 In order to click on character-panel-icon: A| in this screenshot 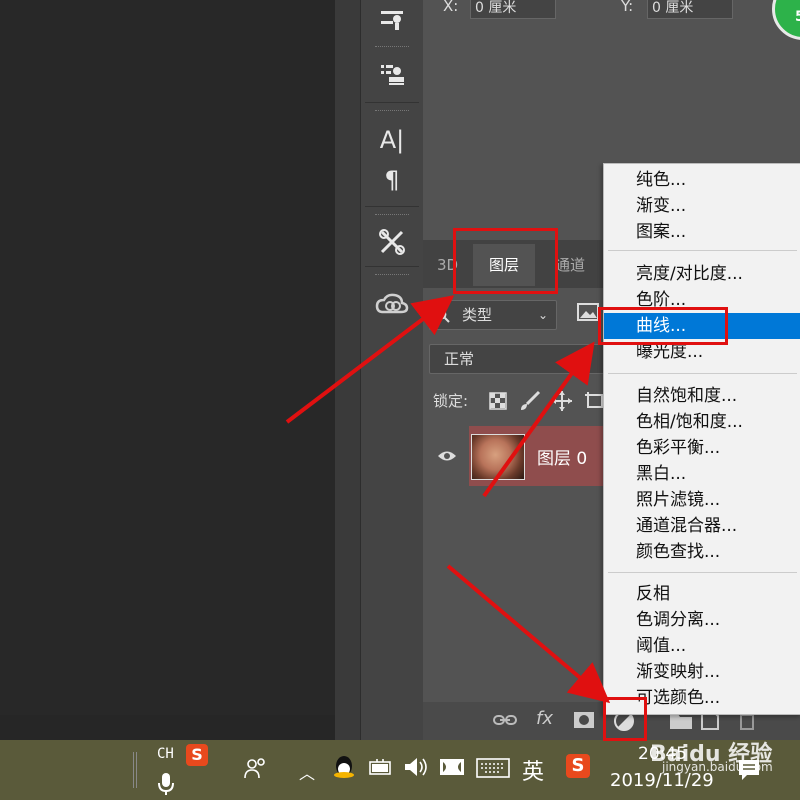, I will do `click(392, 140)`.